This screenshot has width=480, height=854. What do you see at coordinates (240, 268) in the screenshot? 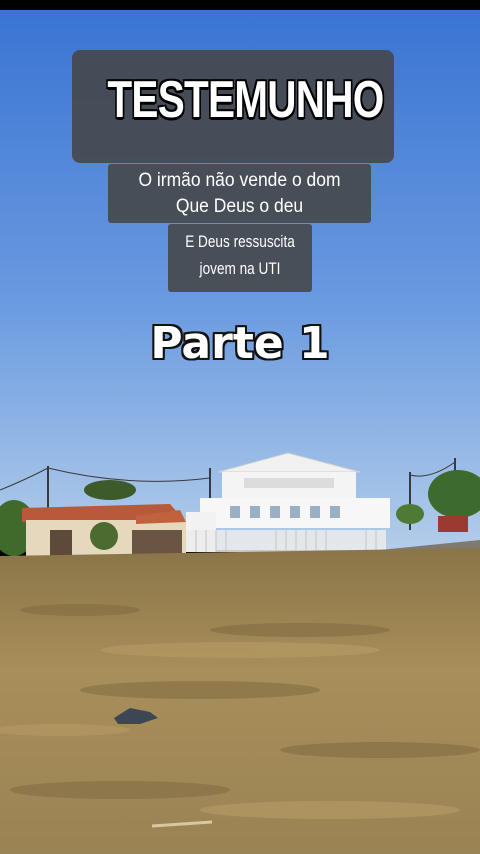
I see `caption-line-2: jovem na UTI` at bounding box center [240, 268].